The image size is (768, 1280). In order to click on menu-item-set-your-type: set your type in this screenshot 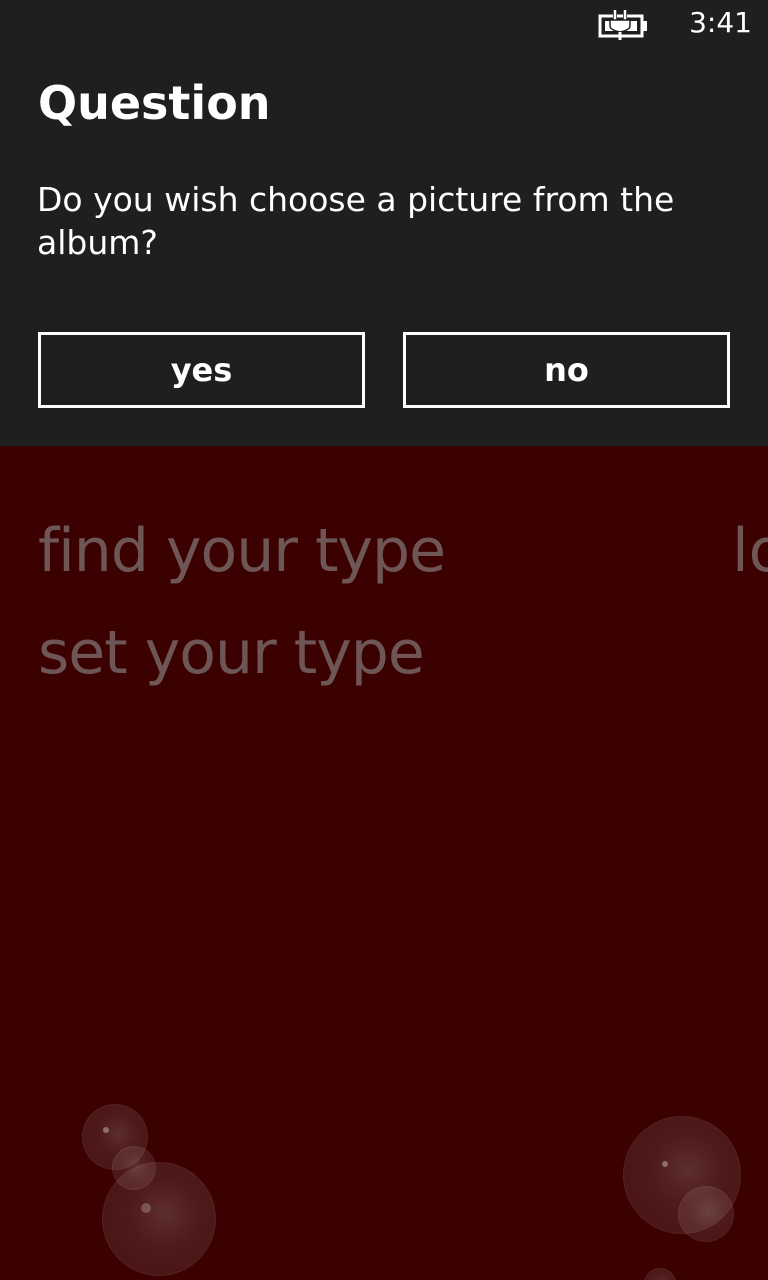, I will do `click(231, 653)`.